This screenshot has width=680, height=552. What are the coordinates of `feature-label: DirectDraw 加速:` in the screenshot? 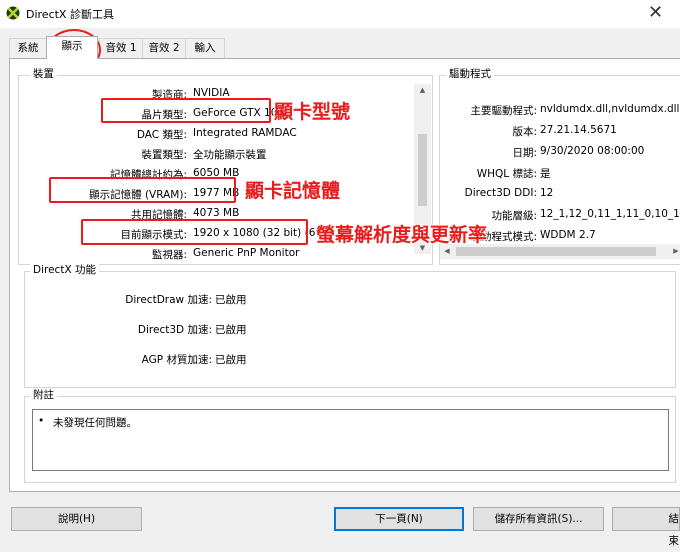 It's located at (168, 300).